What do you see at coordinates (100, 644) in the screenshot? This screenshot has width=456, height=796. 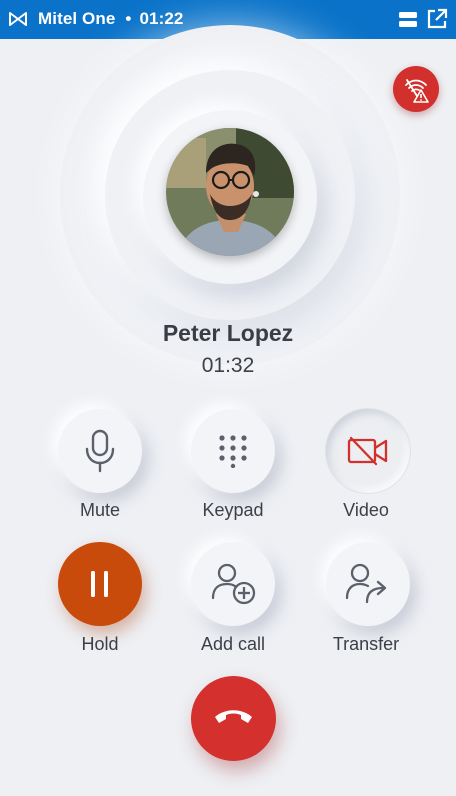 I see `hold-label: Hold` at bounding box center [100, 644].